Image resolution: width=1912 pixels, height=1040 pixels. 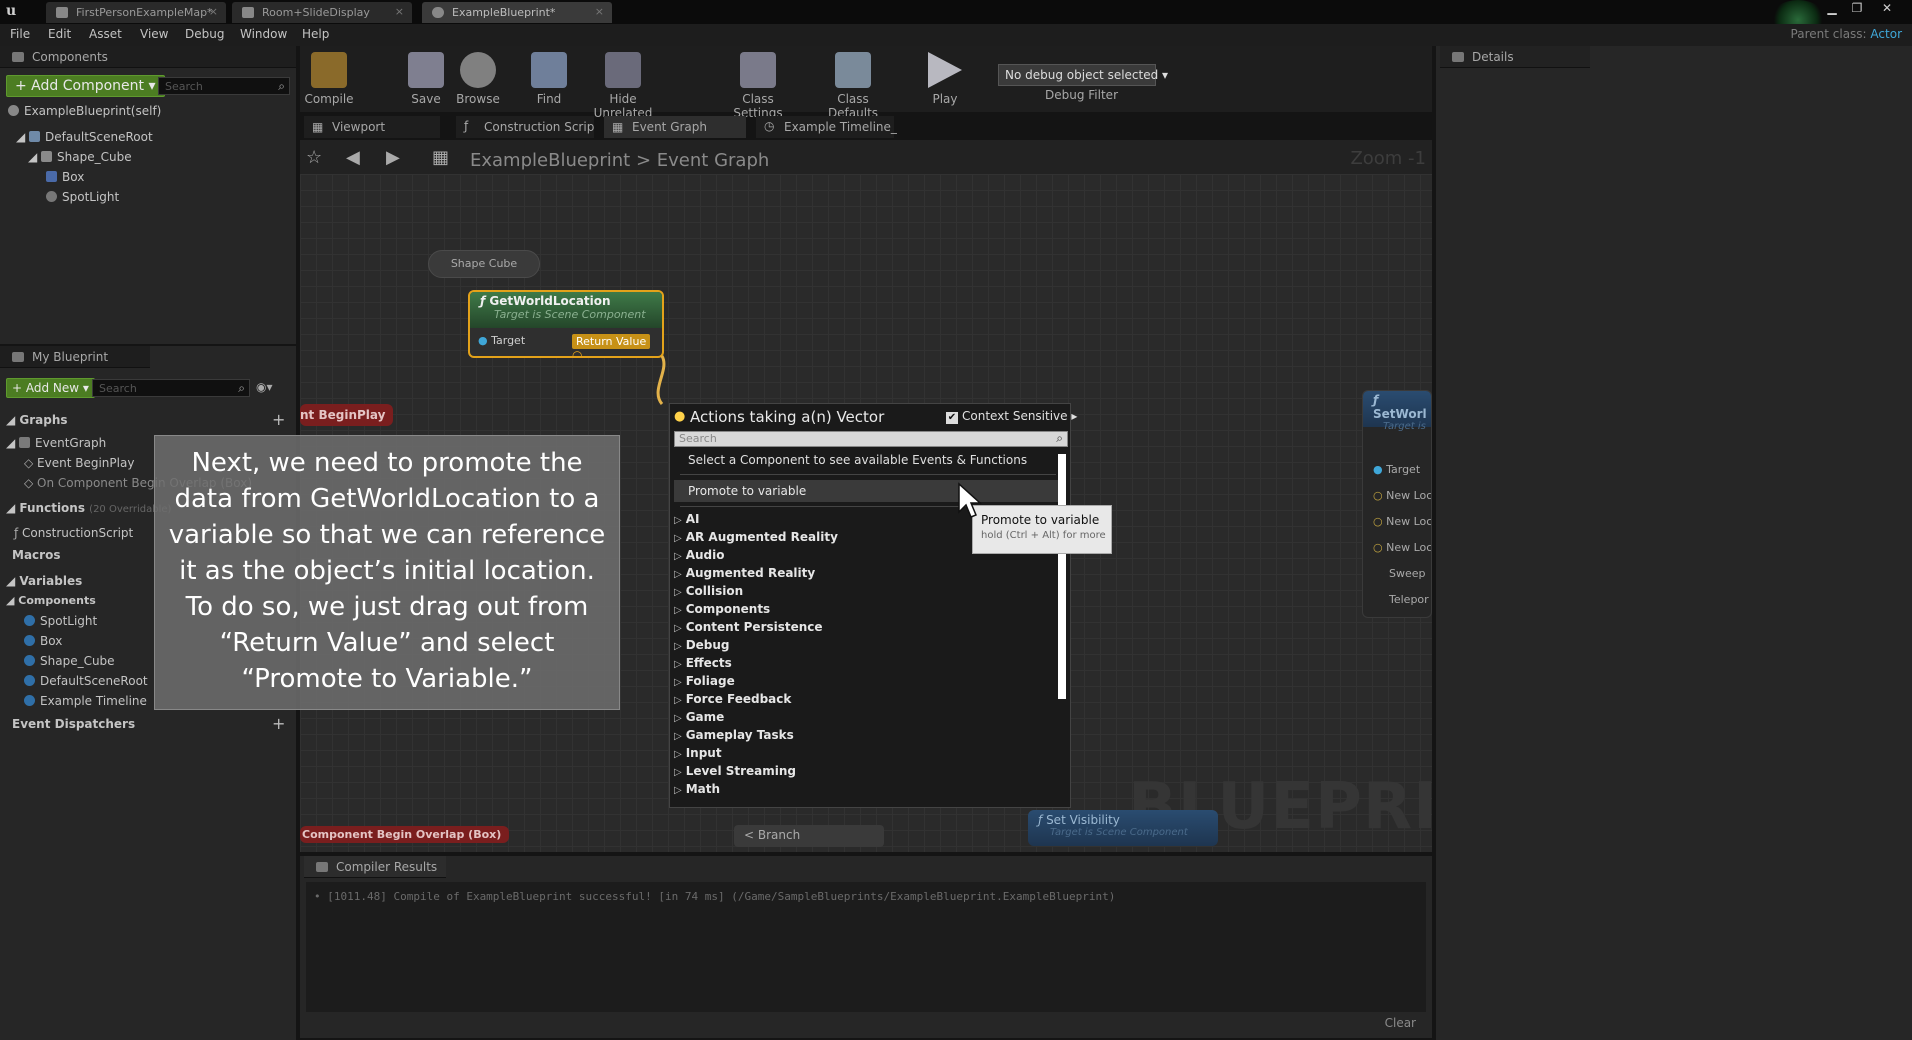 What do you see at coordinates (224, 86) in the screenshot?
I see `components-search-input: Search ⌕` at bounding box center [224, 86].